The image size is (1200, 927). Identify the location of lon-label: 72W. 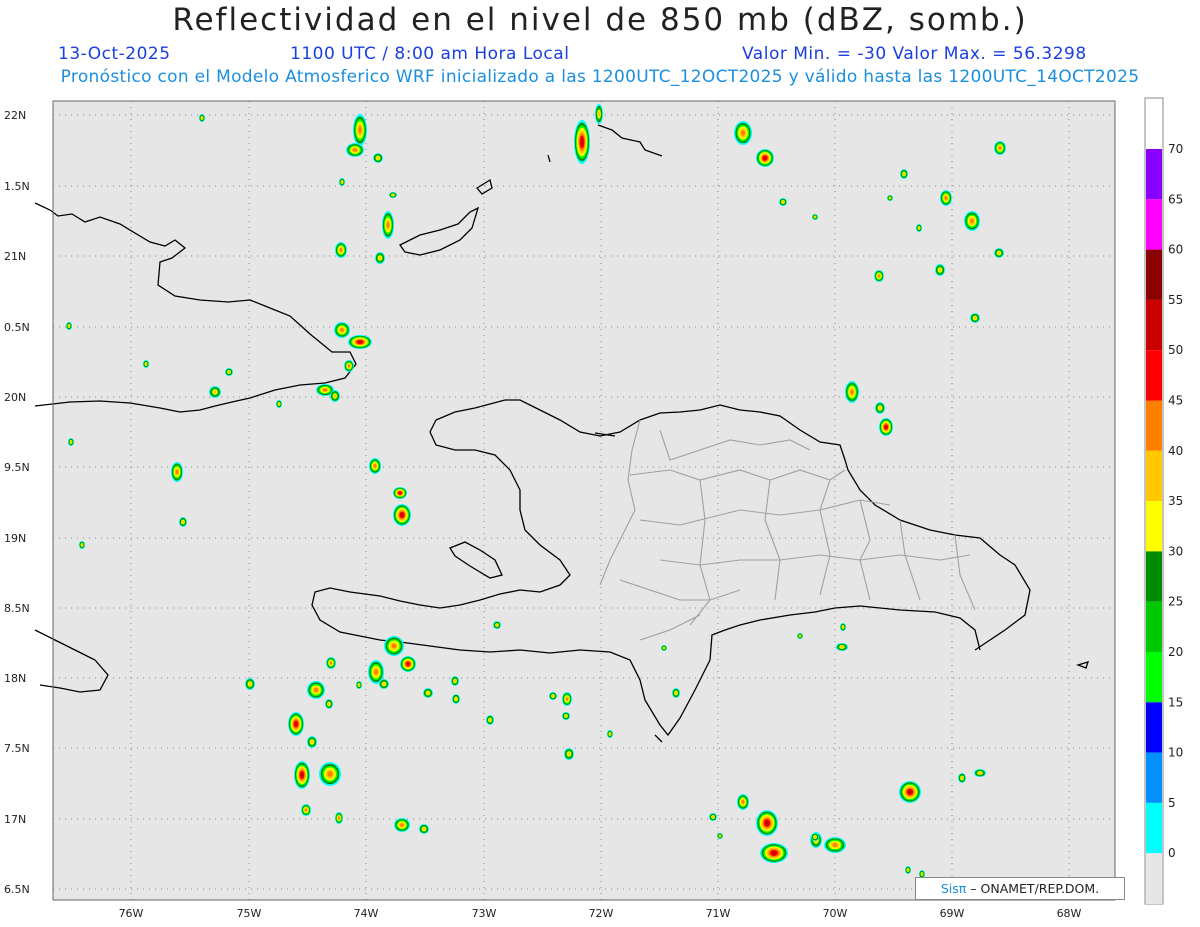
(601, 913).